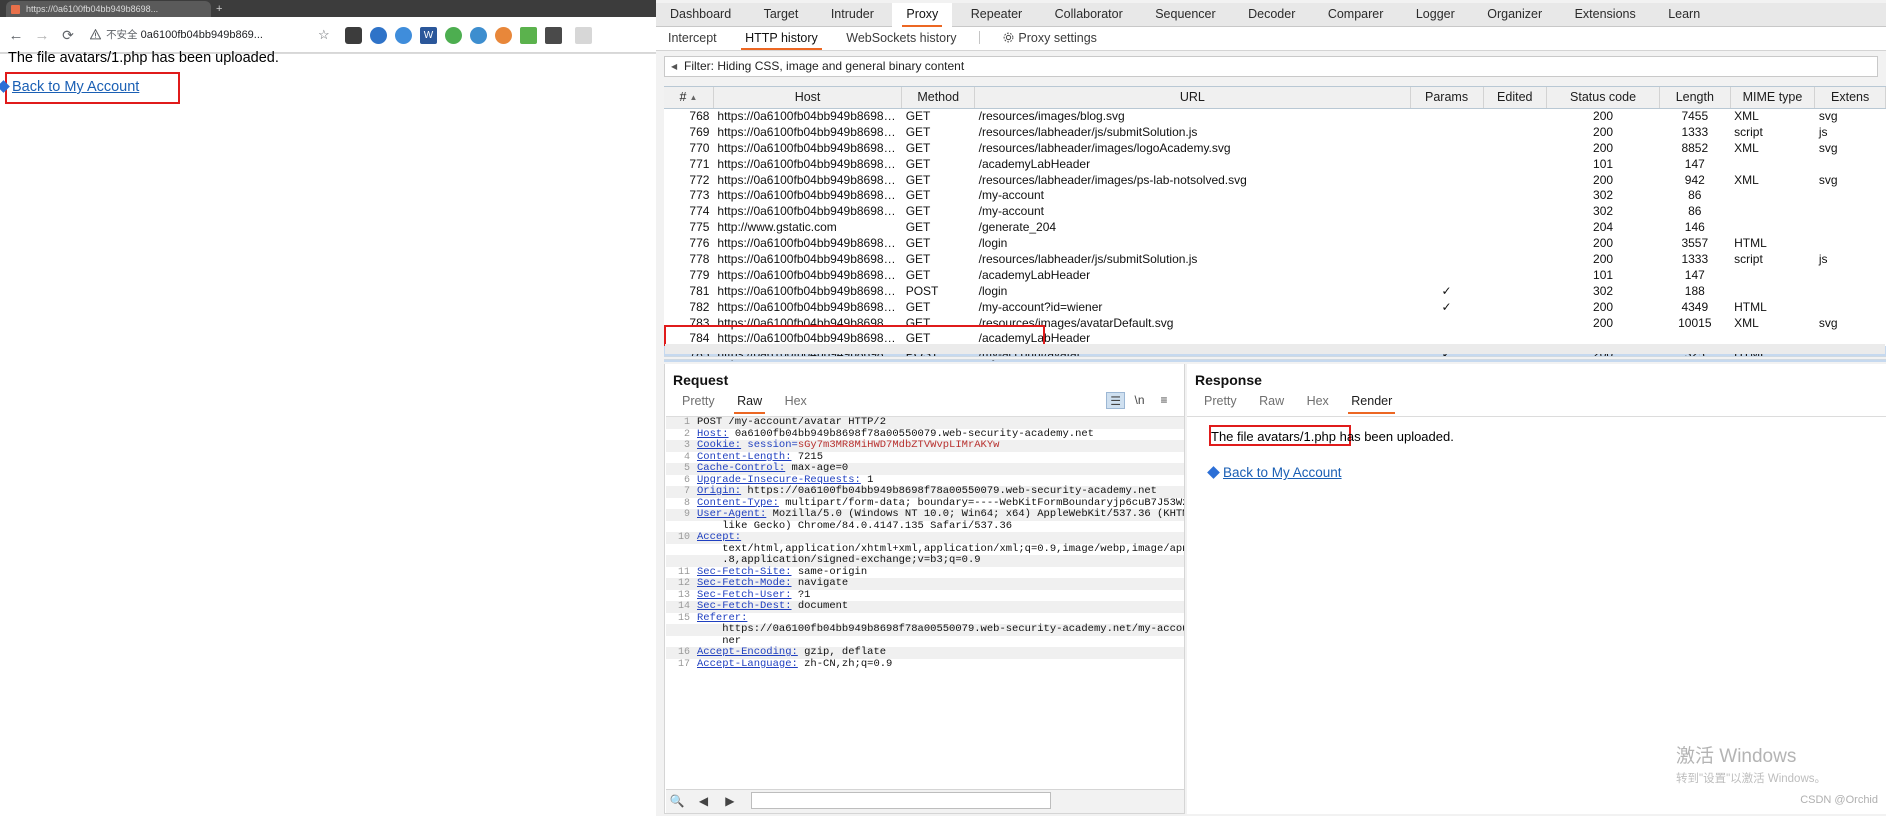  Describe the element at coordinates (769, 445) in the screenshot. I see `cookie-name: session=` at that location.